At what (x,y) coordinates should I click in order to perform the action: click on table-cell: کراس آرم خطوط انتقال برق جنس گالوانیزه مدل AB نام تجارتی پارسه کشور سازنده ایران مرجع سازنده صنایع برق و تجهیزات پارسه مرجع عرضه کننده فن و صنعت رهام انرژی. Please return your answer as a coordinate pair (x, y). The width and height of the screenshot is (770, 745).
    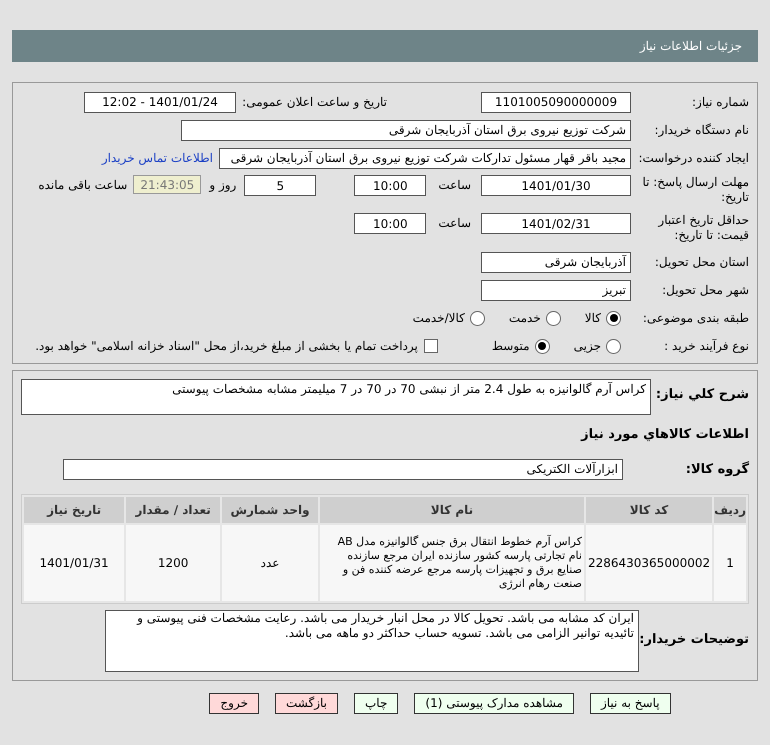
    Looking at the image, I should click on (452, 562).